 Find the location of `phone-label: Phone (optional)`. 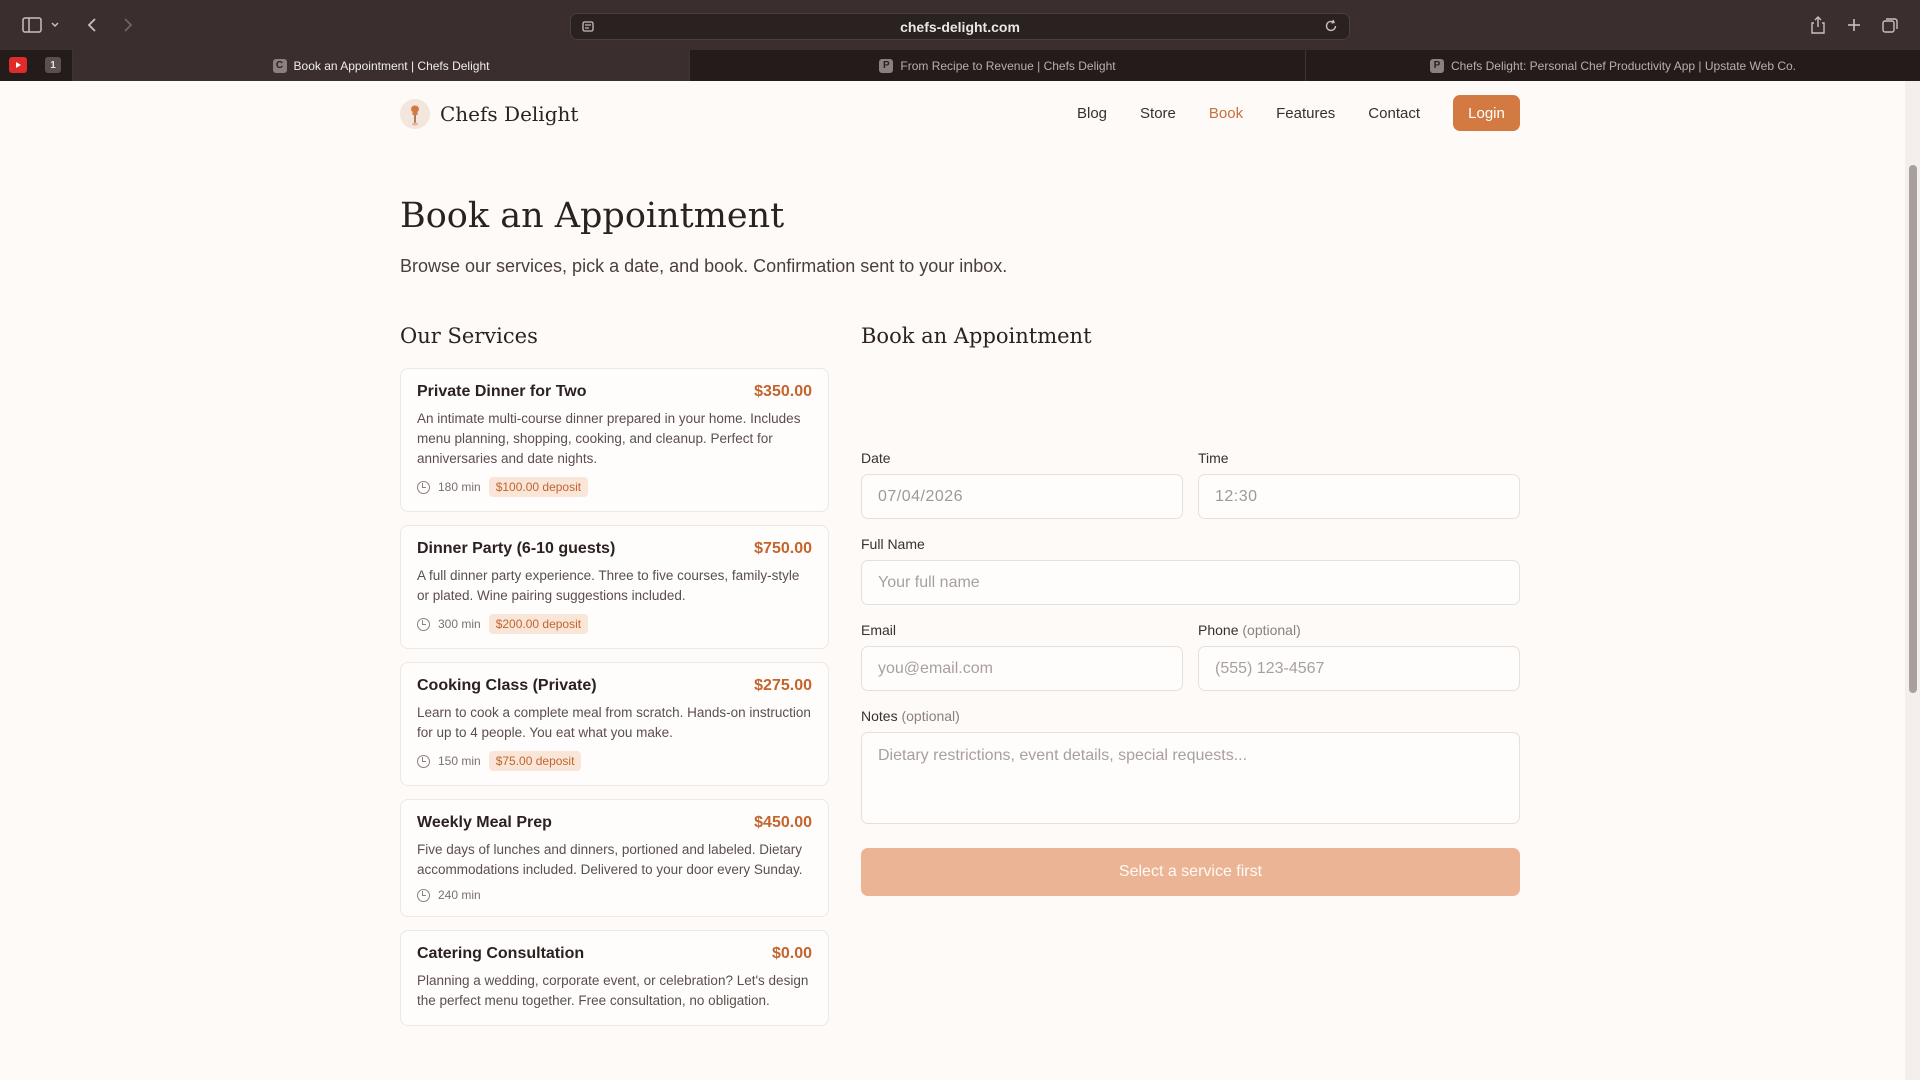

phone-label: Phone (optional) is located at coordinates (1249, 630).